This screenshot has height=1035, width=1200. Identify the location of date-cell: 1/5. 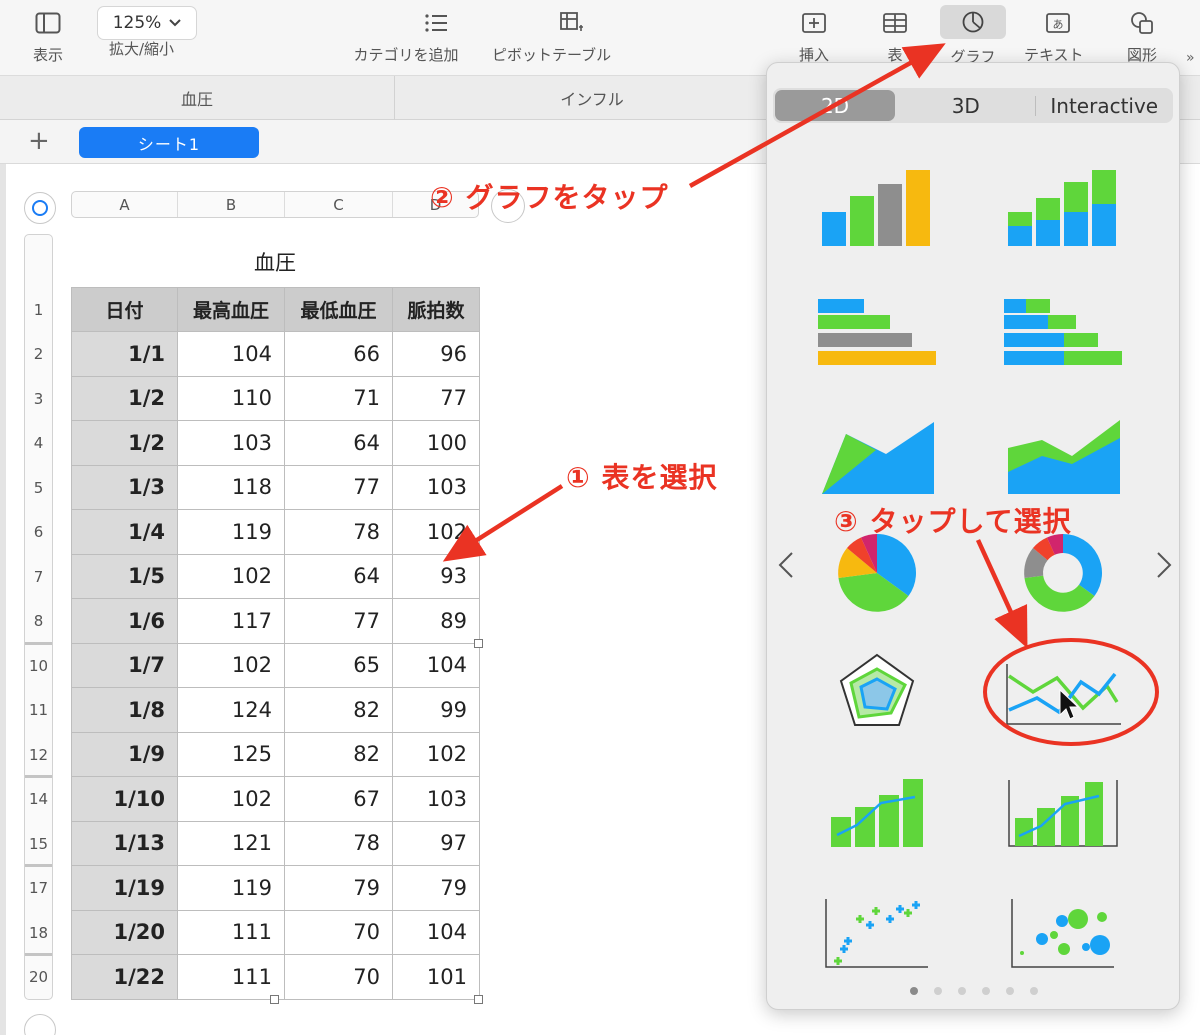
(124, 576).